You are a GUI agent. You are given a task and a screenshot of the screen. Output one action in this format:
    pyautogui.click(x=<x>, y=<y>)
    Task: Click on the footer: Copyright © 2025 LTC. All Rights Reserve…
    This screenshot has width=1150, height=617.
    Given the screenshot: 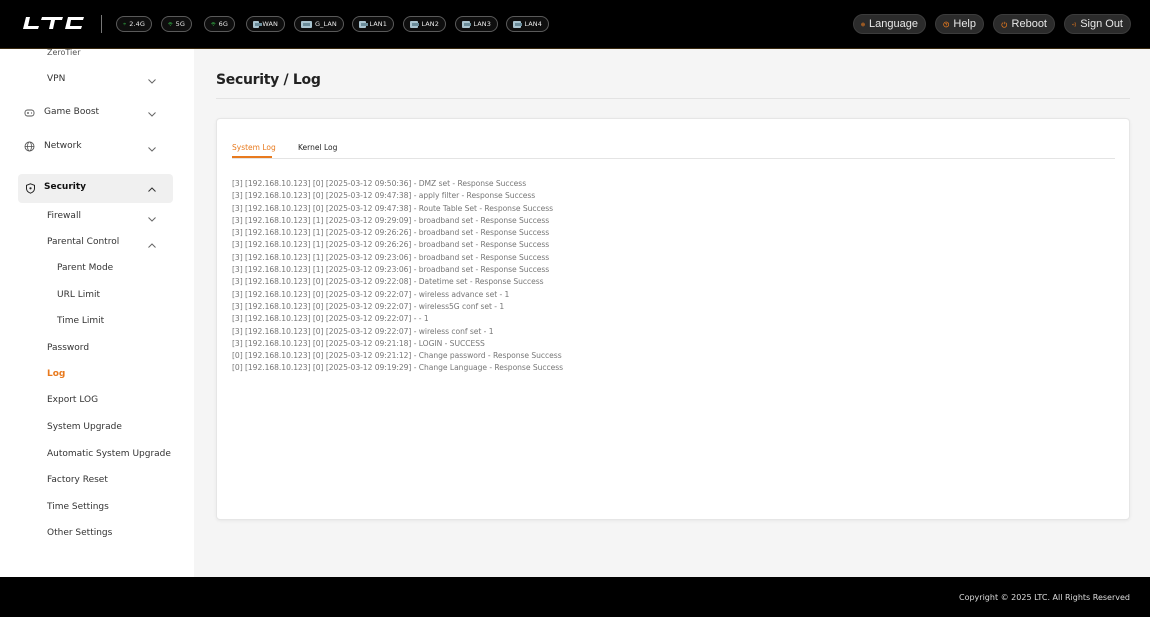 What is the action you would take?
    pyautogui.click(x=575, y=597)
    